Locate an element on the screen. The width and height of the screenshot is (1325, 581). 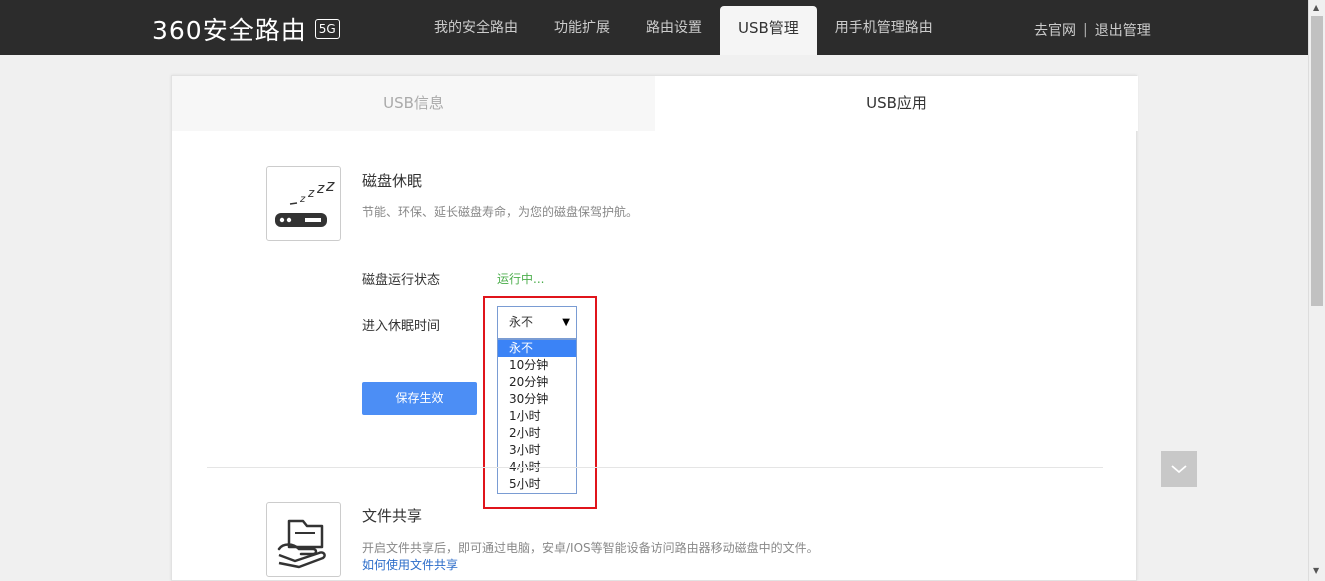
top-links: 去官网 | 退出管理 is located at coordinates (1092, 30).